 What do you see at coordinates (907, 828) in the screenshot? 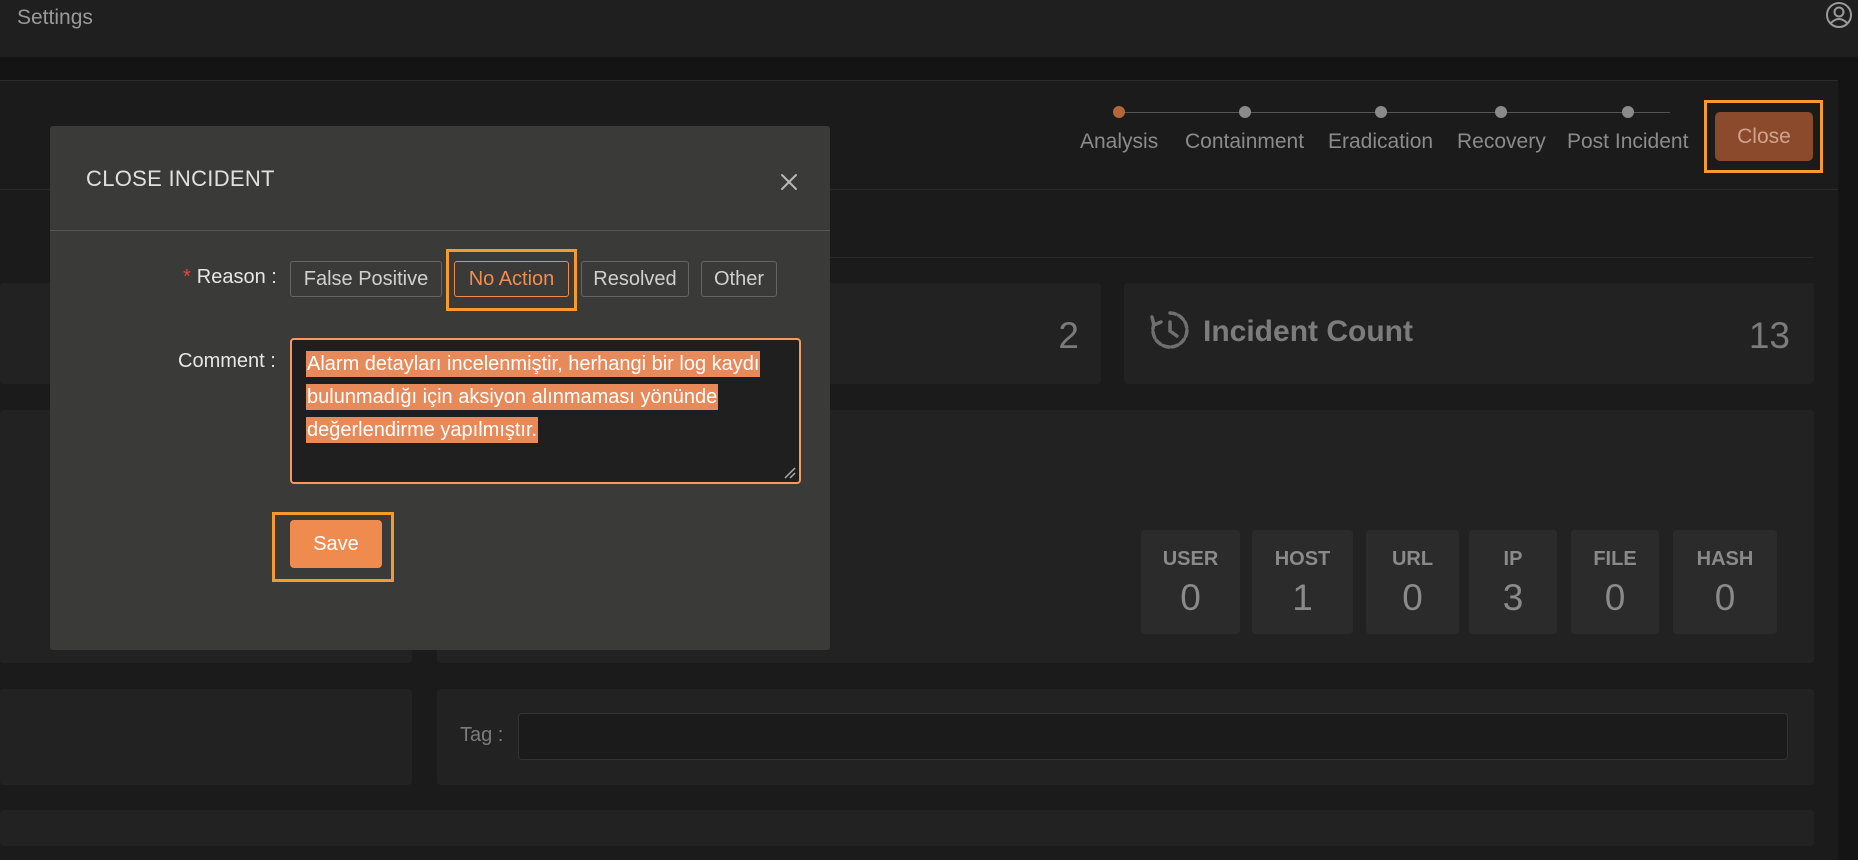
I see `bottom-panel` at bounding box center [907, 828].